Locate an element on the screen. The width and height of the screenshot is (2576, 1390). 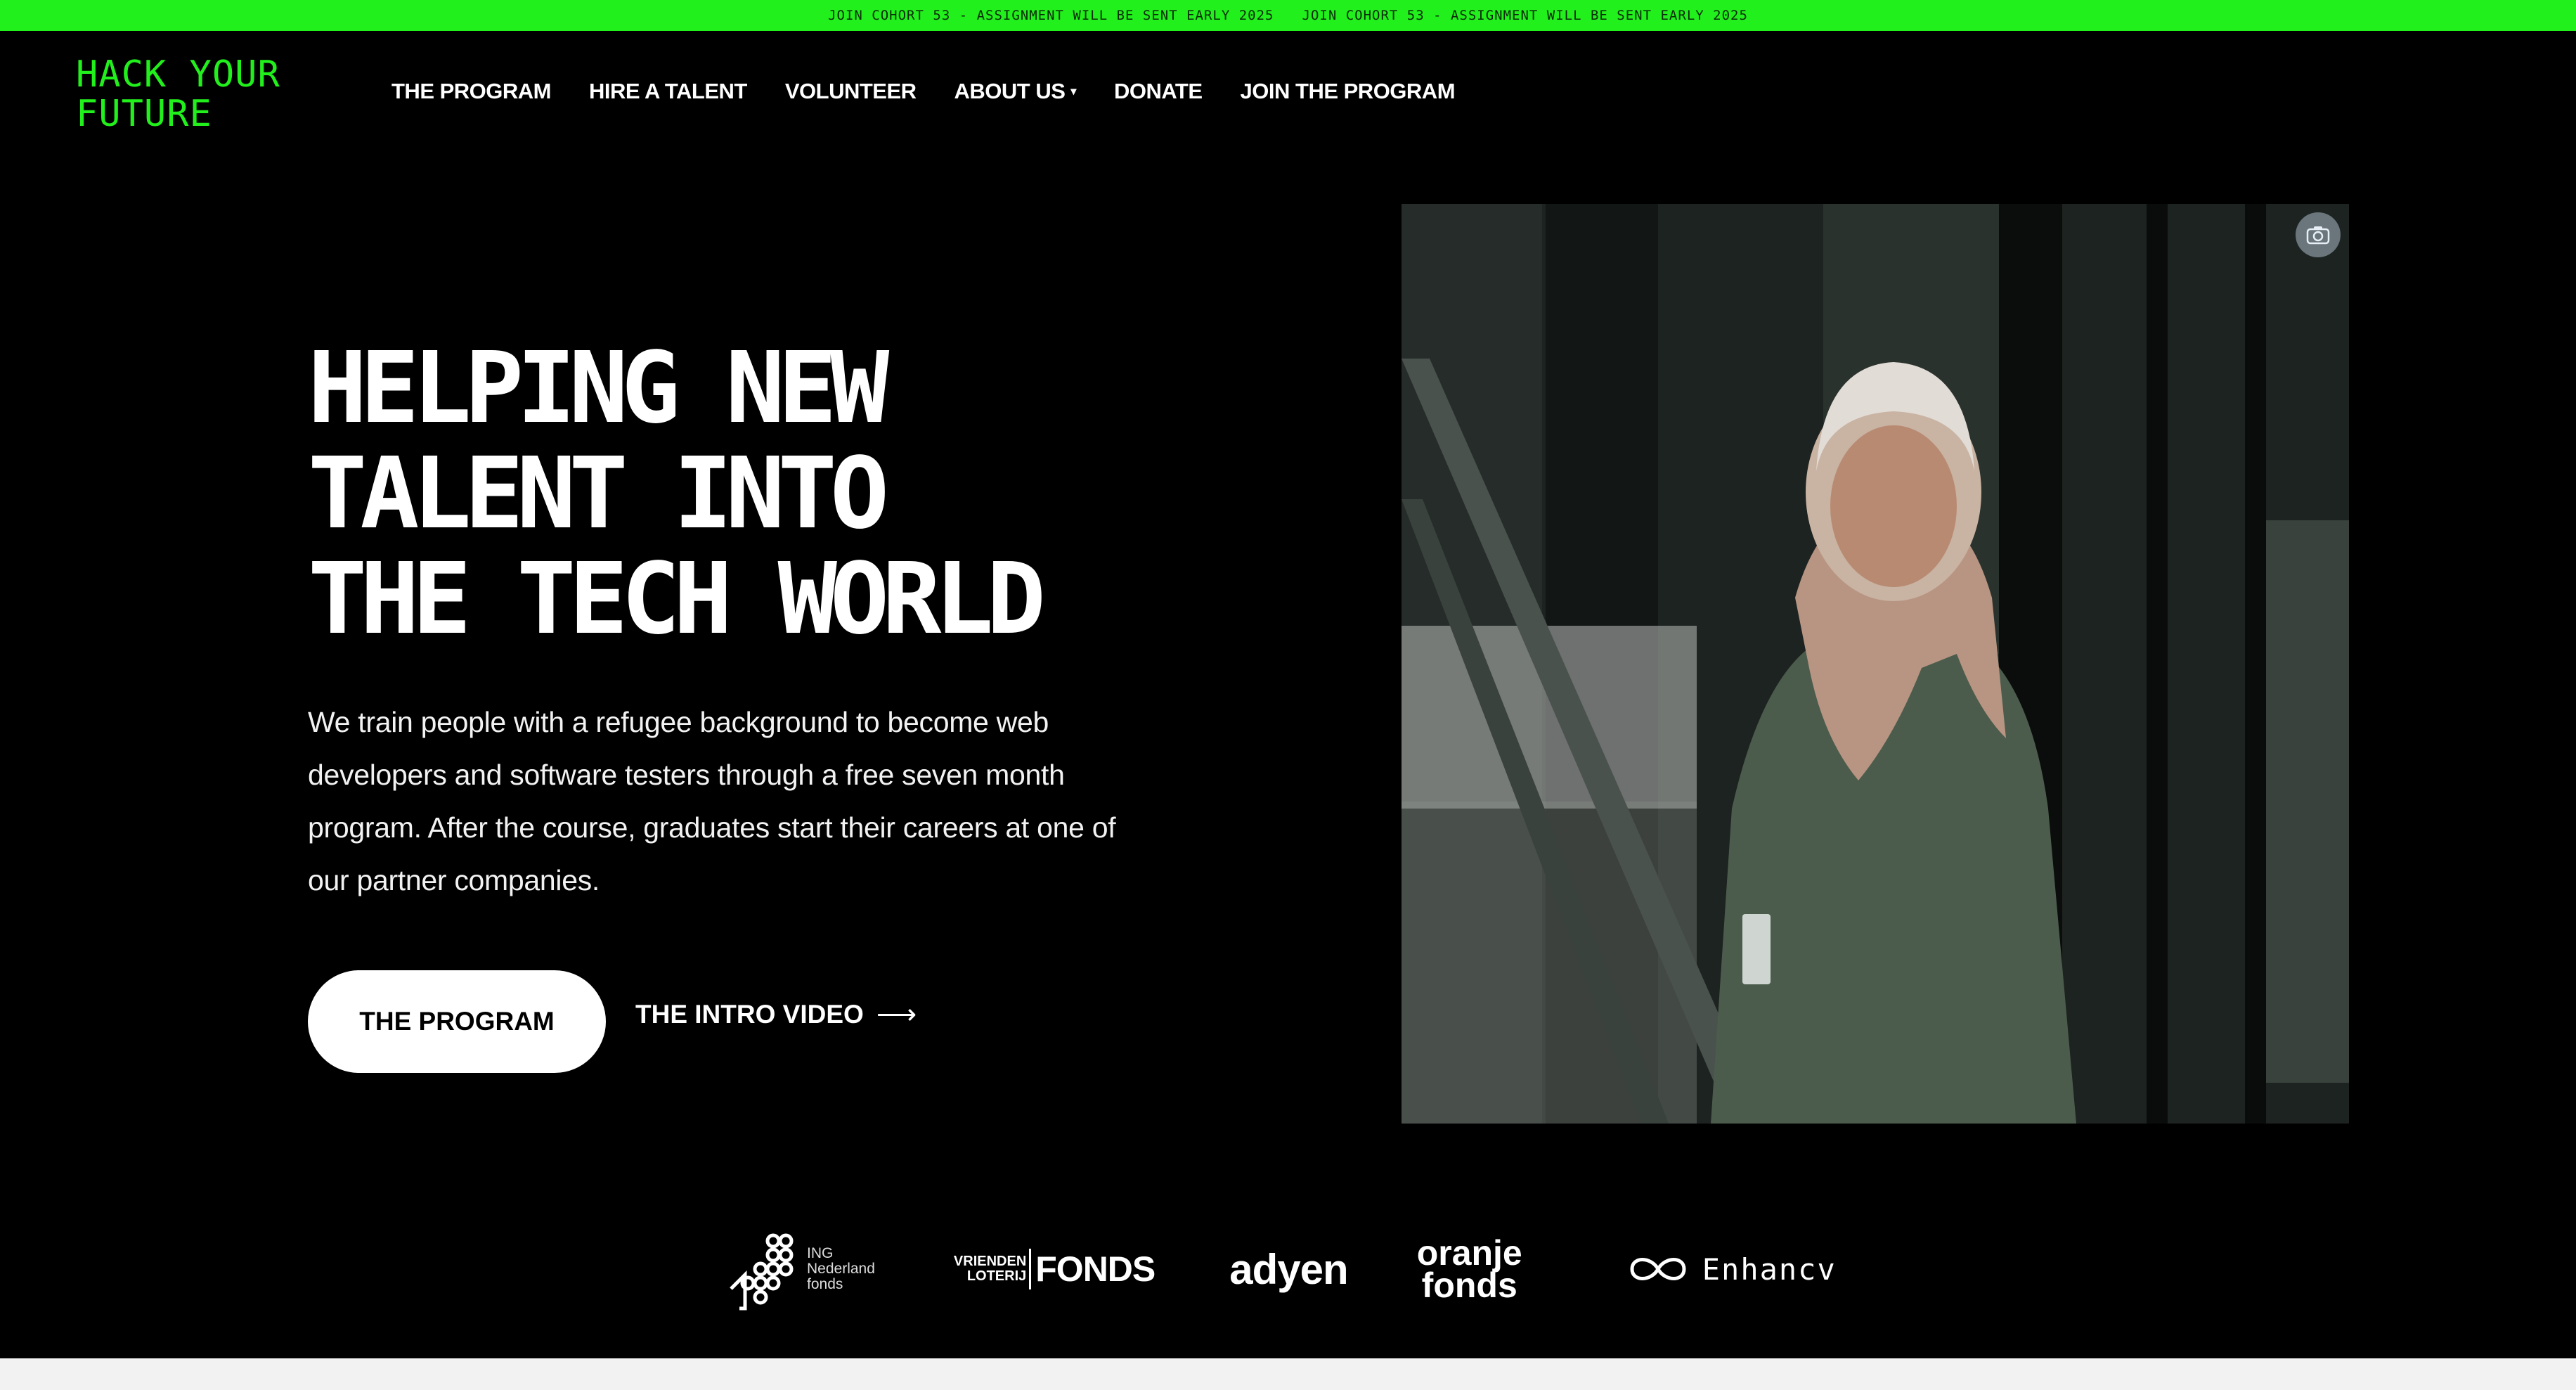
enhancv-logo: Enhancv is located at coordinates (1731, 1269).